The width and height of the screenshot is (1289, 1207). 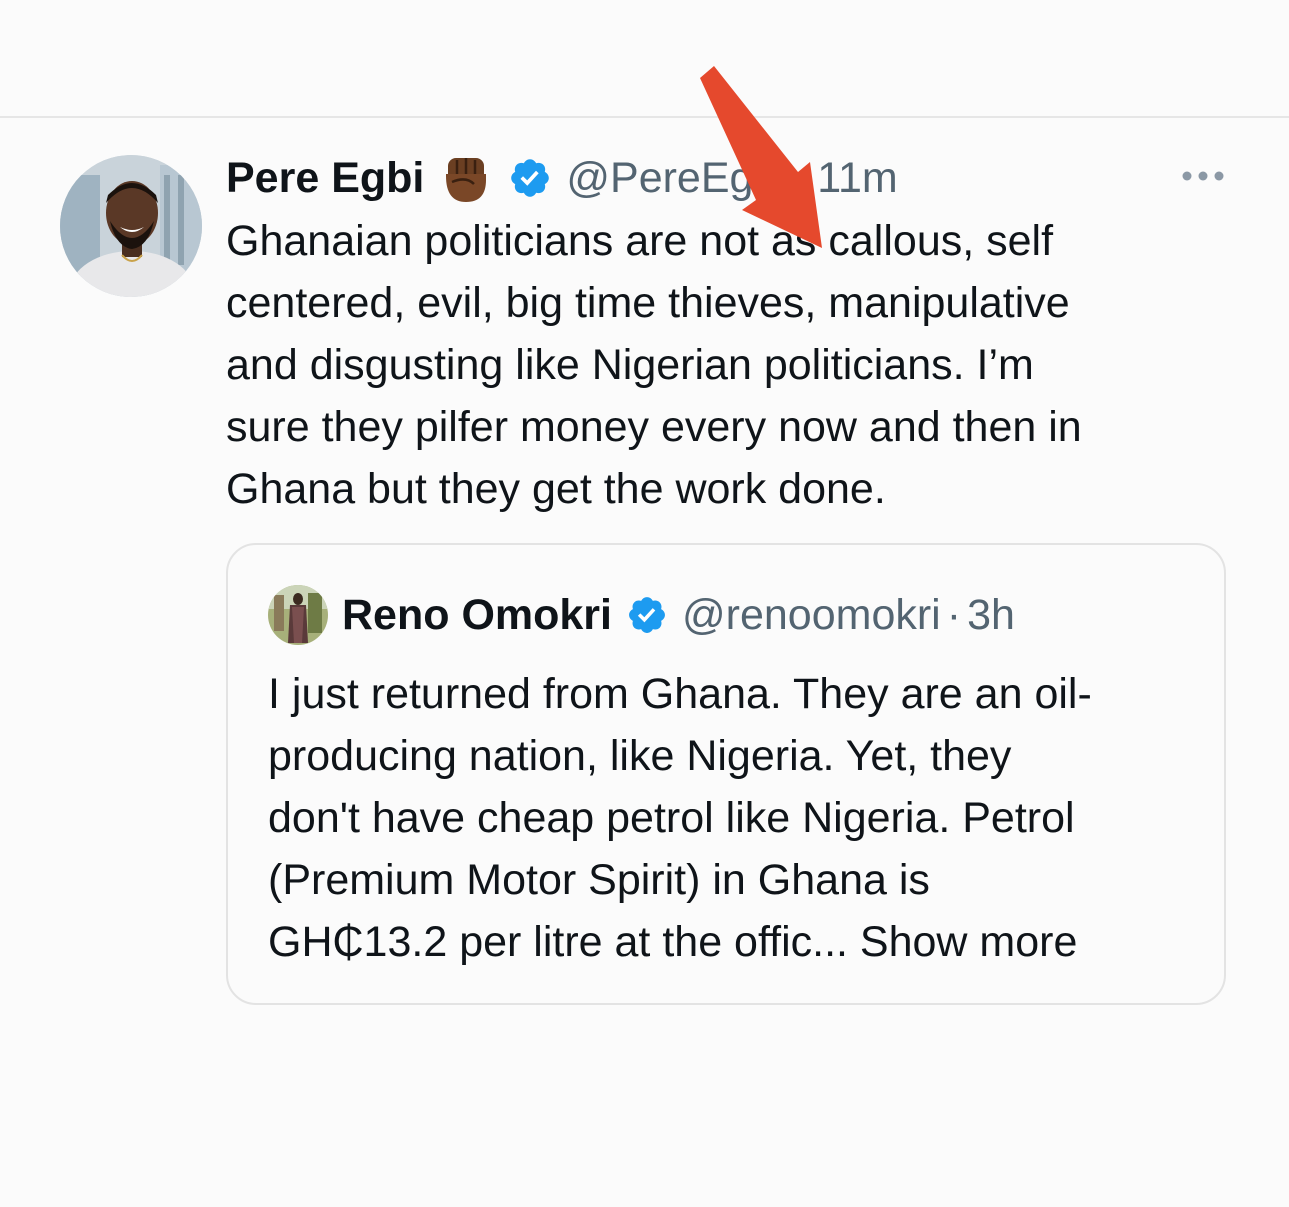 What do you see at coordinates (644, 117) in the screenshot?
I see `top-divider` at bounding box center [644, 117].